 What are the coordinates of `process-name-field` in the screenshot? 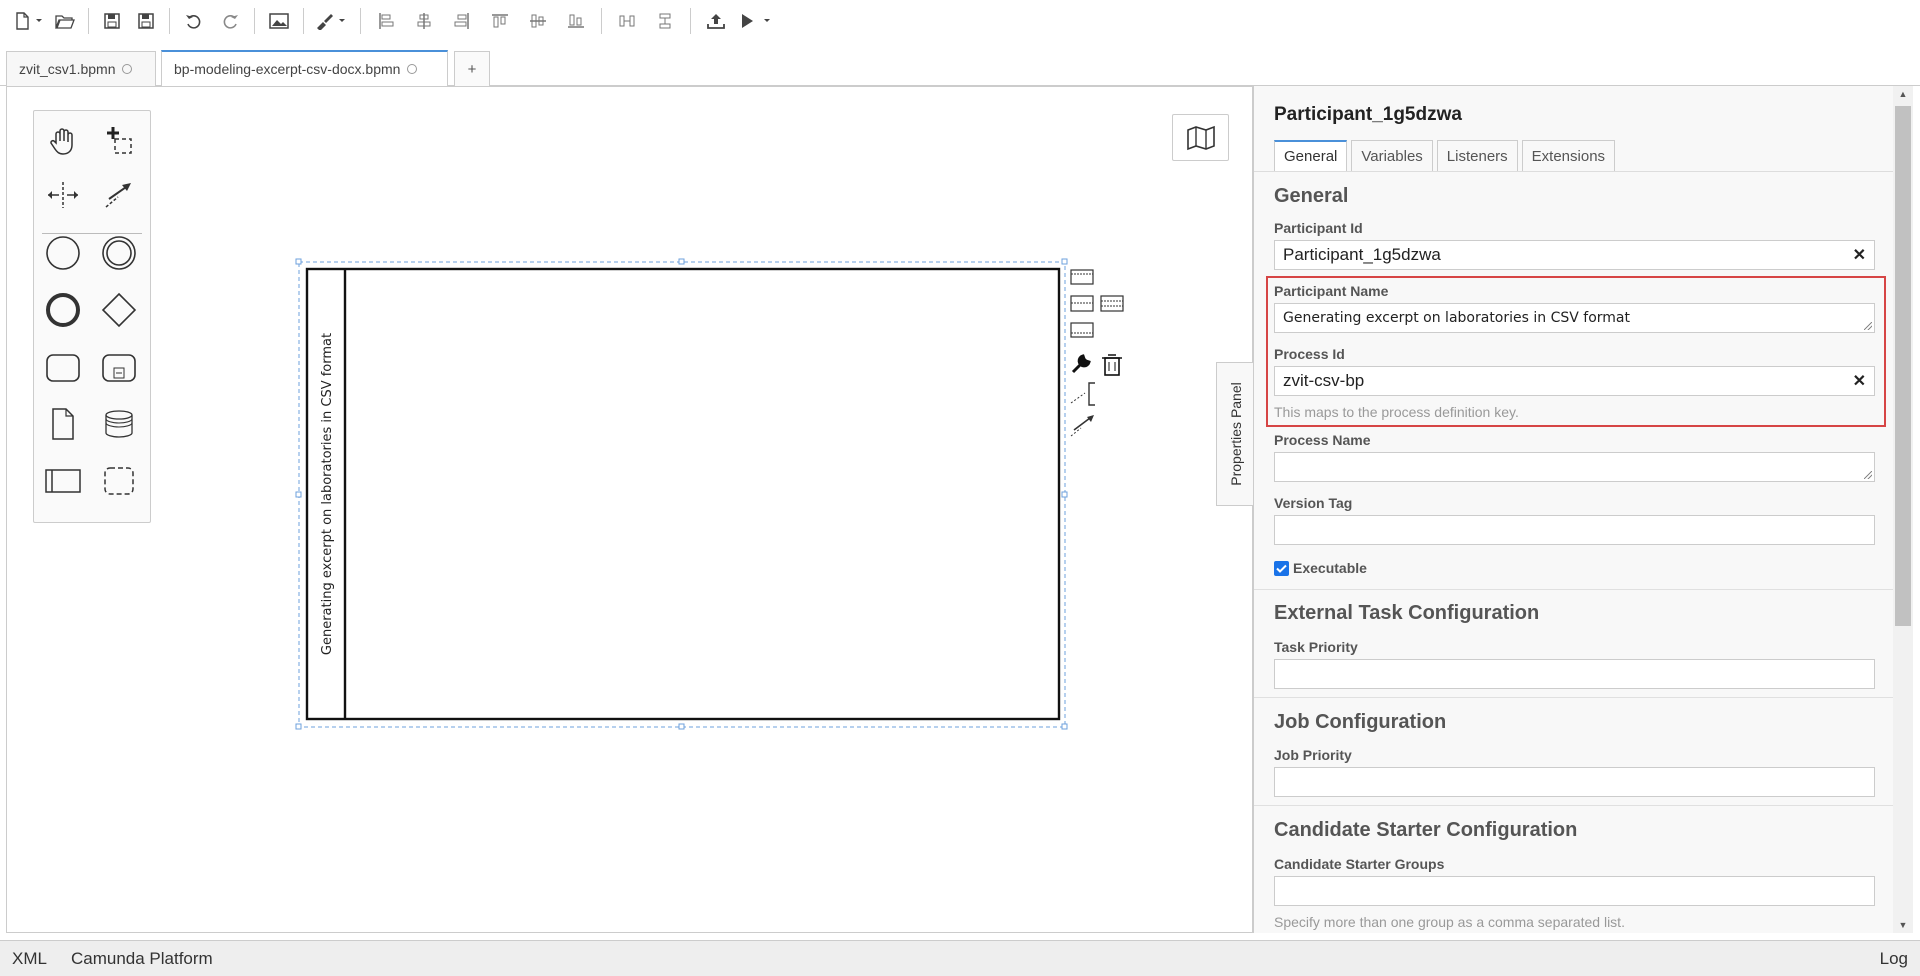 It's located at (1574, 467).